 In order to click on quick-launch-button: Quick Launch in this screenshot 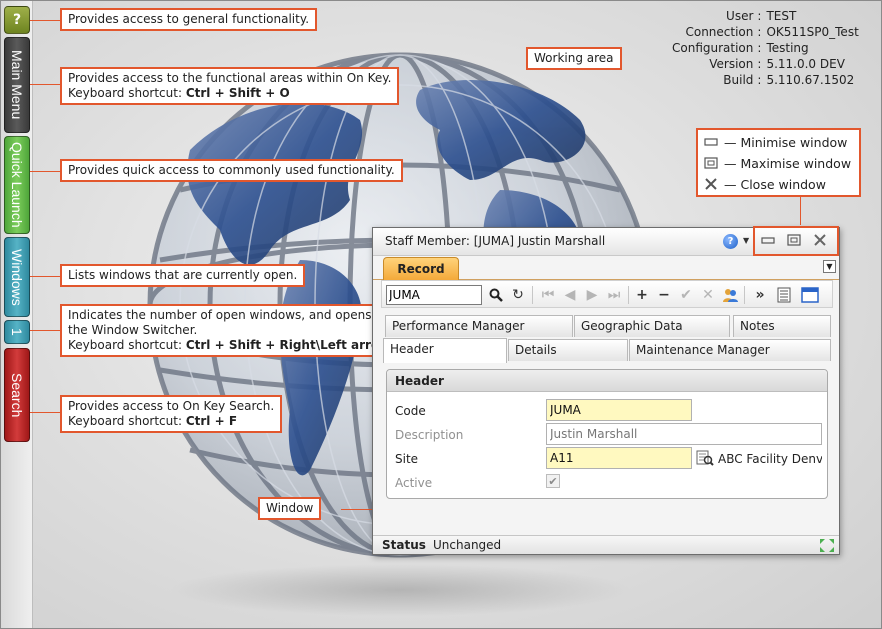, I will do `click(17, 185)`.